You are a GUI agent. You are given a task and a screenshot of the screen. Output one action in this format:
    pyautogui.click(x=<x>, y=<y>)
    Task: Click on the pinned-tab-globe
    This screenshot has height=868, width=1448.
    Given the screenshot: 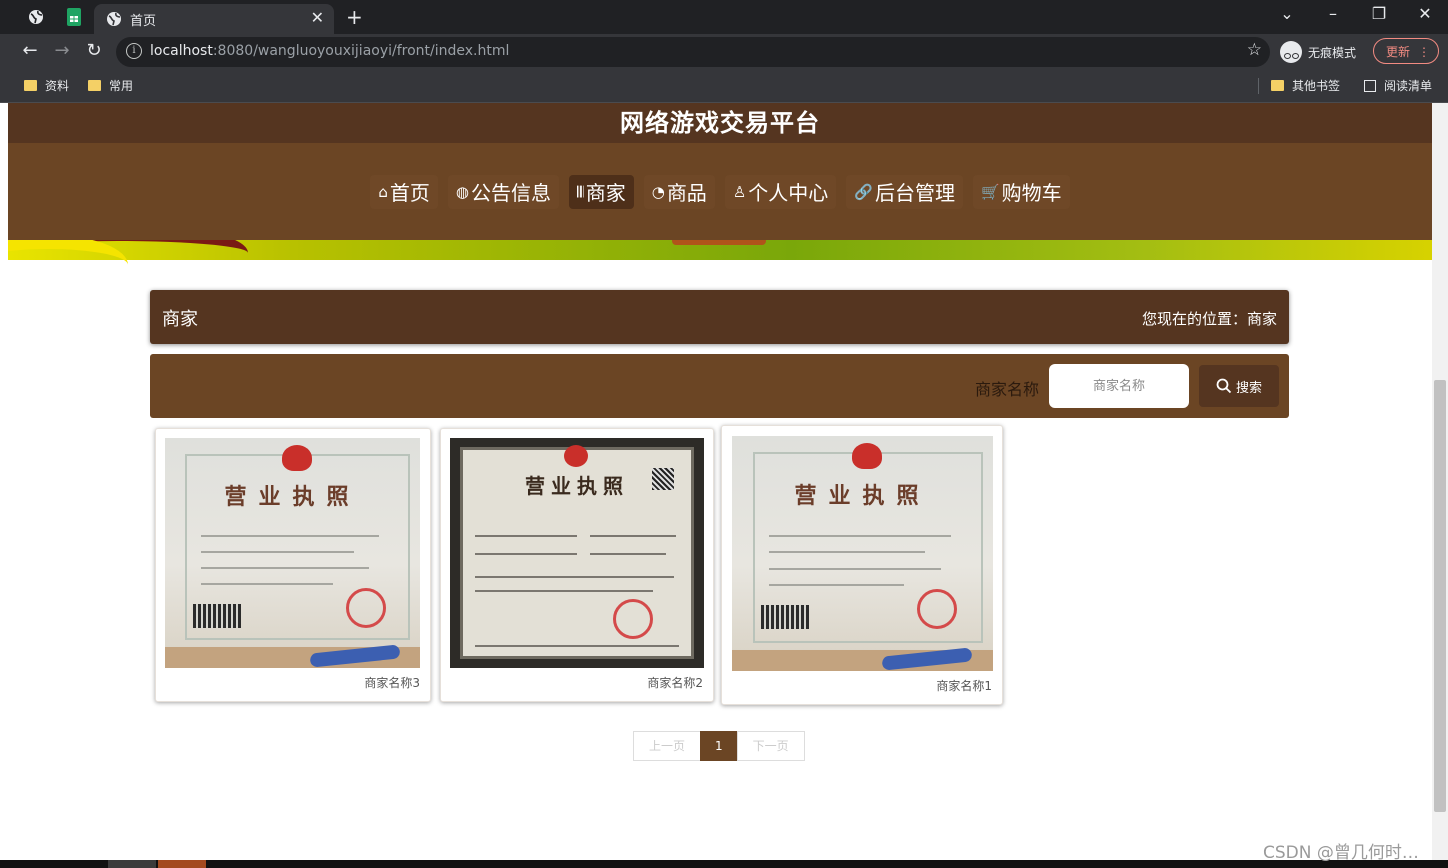 What is the action you would take?
    pyautogui.click(x=36, y=17)
    